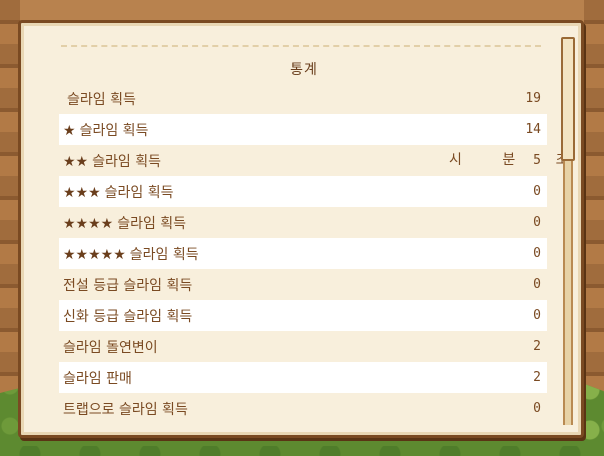 Image resolution: width=604 pixels, height=456 pixels. I want to click on stat-row-mythic-slime: 신화 등급 슬라임 획득 0, so click(303, 315).